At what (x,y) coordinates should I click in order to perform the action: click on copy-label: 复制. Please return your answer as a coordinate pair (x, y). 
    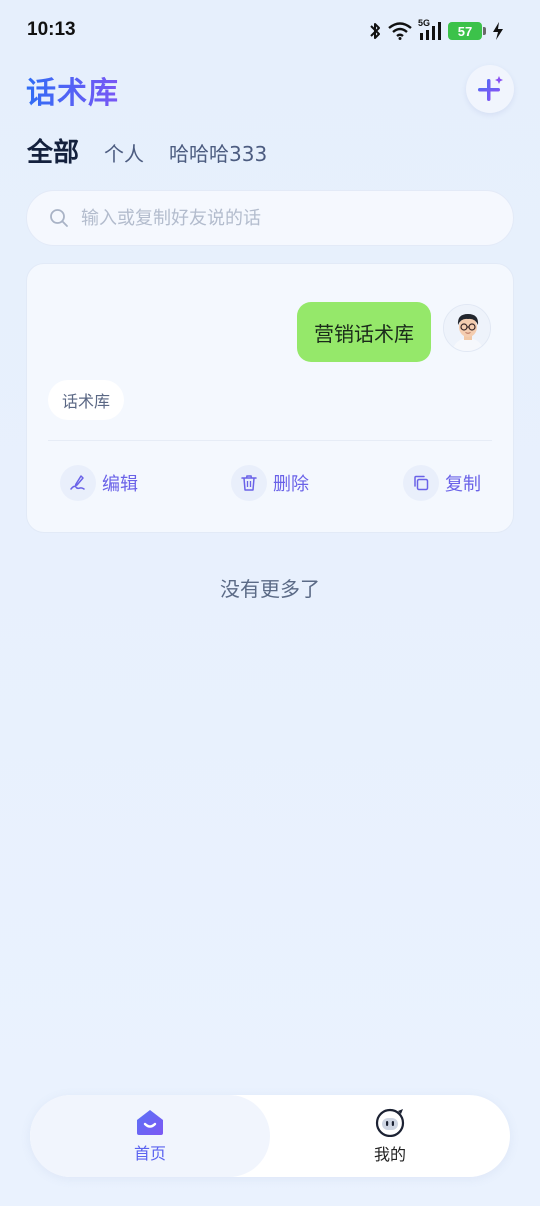
    Looking at the image, I should click on (463, 484).